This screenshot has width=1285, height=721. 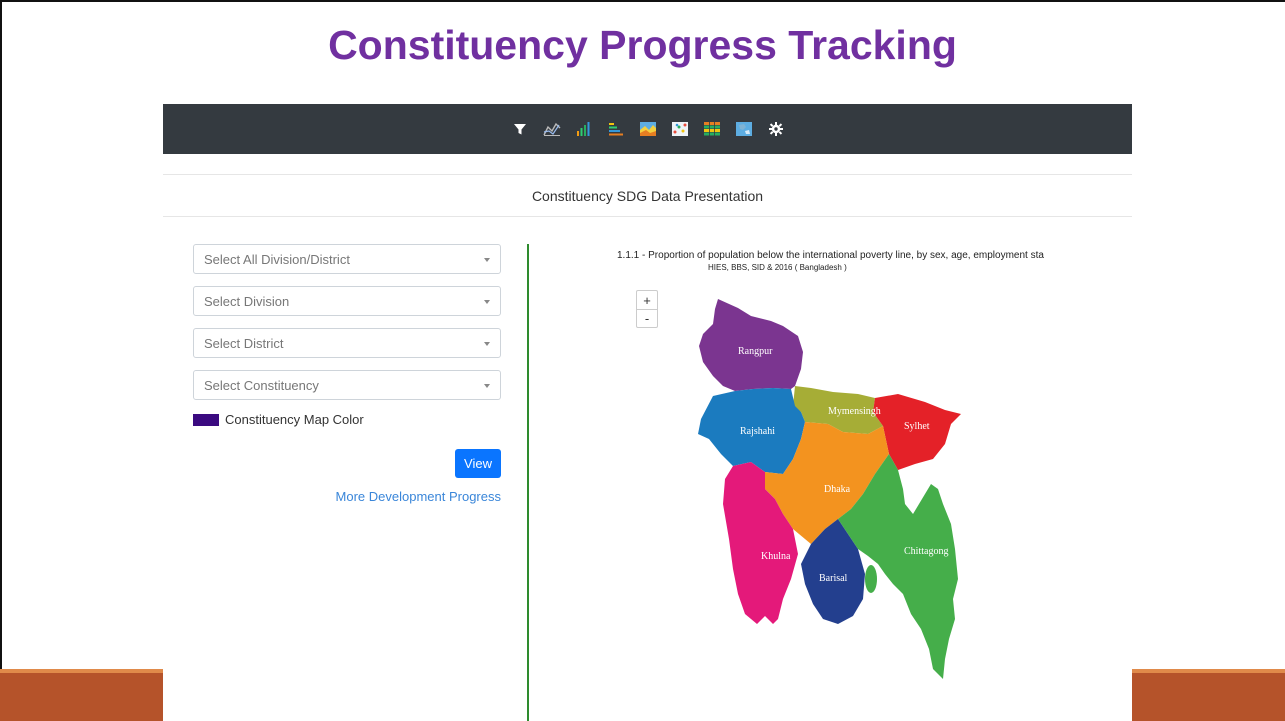 What do you see at coordinates (751, 345) in the screenshot?
I see `region-rangpur` at bounding box center [751, 345].